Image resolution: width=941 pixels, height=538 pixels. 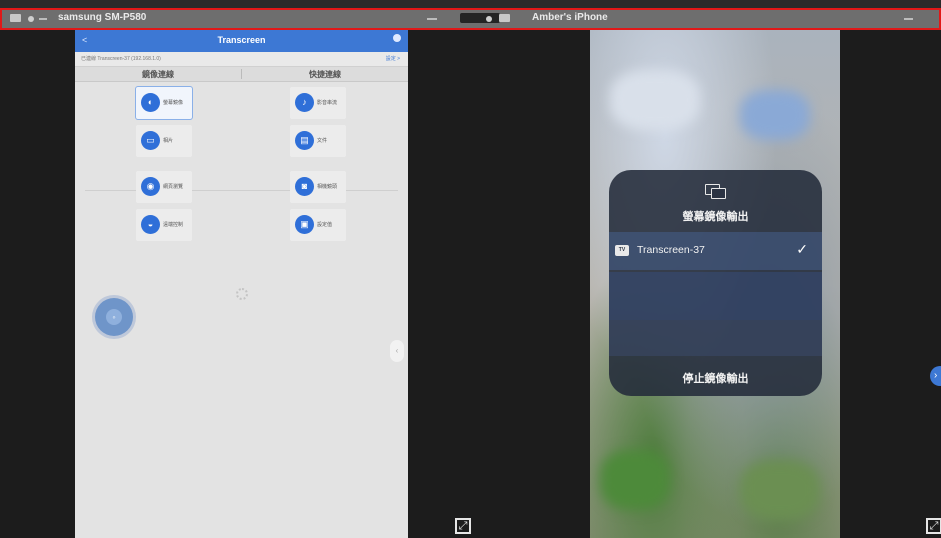 What do you see at coordinates (173, 187) in the screenshot?
I see `tile-label: 網頁瀏覽` at bounding box center [173, 187].